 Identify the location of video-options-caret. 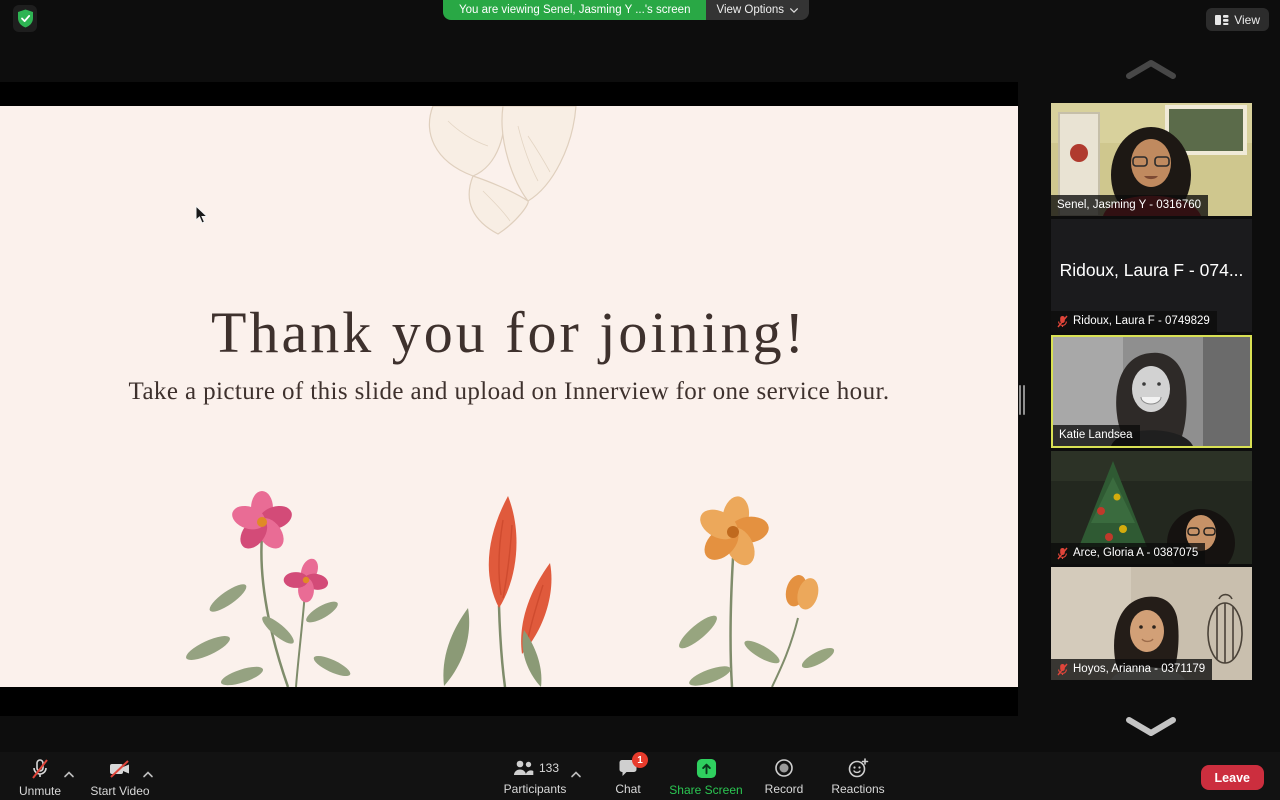
(148, 774).